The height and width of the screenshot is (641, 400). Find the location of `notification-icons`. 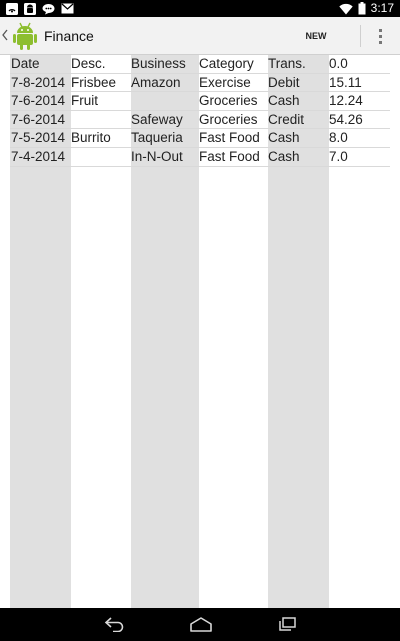

notification-icons is located at coordinates (40, 8).